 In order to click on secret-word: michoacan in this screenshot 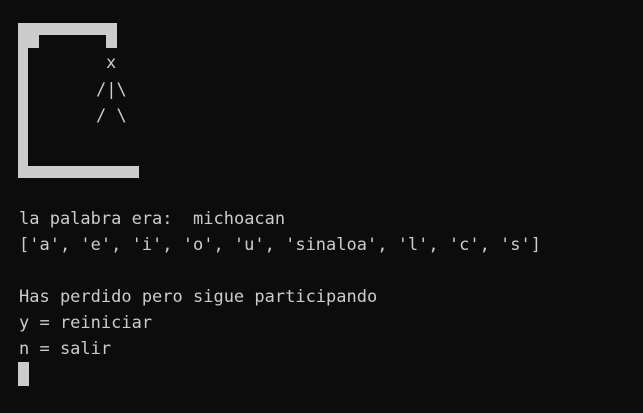, I will do `click(239, 219)`.